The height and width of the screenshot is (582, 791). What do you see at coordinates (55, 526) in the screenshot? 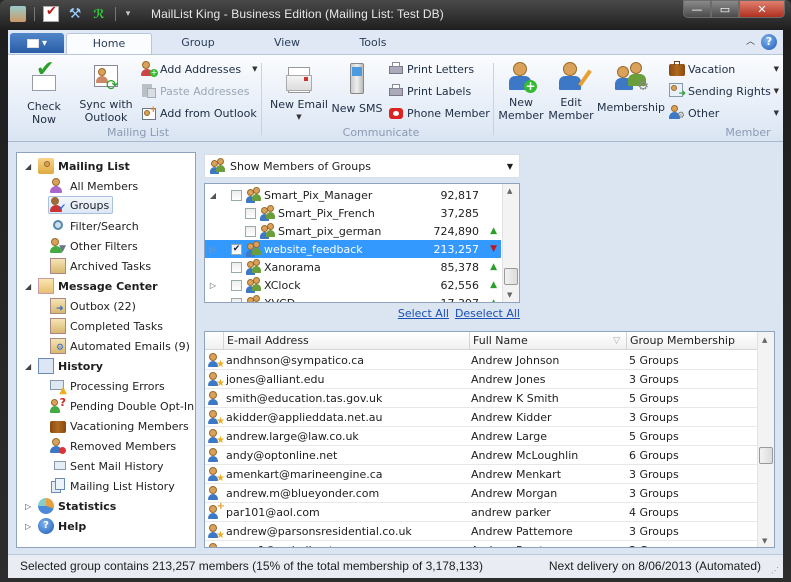
I see `nav-section-help: ▷? Help` at bounding box center [55, 526].